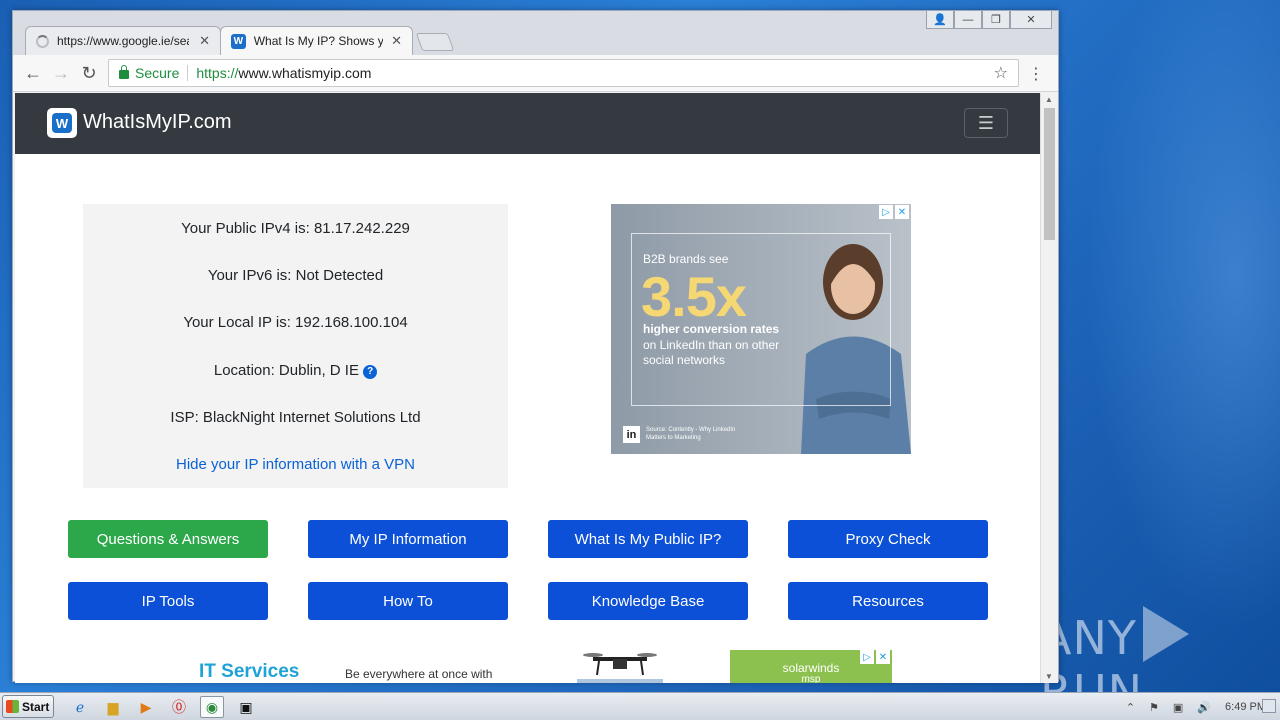 This screenshot has height=720, width=1280. Describe the element at coordinates (113, 707) in the screenshot. I see `explorer-folder-icon: ▆` at that location.